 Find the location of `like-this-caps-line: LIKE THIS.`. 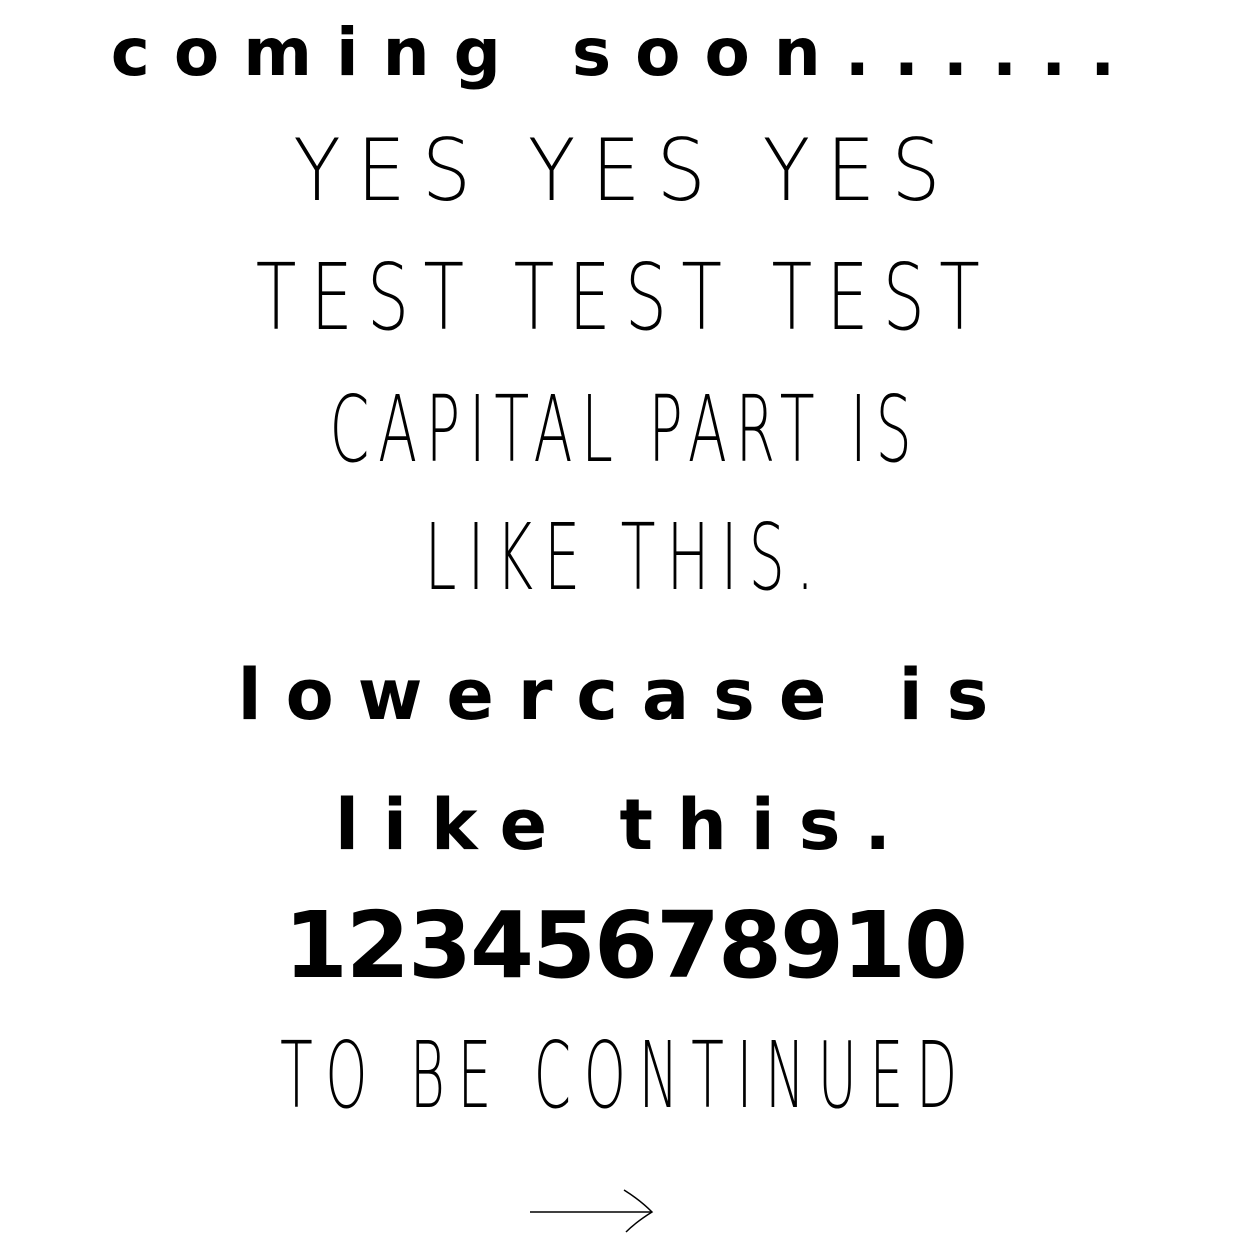

like-this-caps-line: LIKE THIS. is located at coordinates (625, 557).